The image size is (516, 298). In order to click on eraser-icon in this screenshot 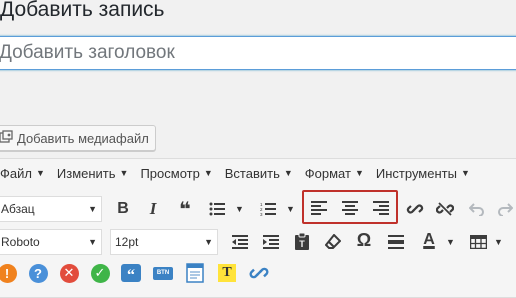, I will do `click(333, 241)`.